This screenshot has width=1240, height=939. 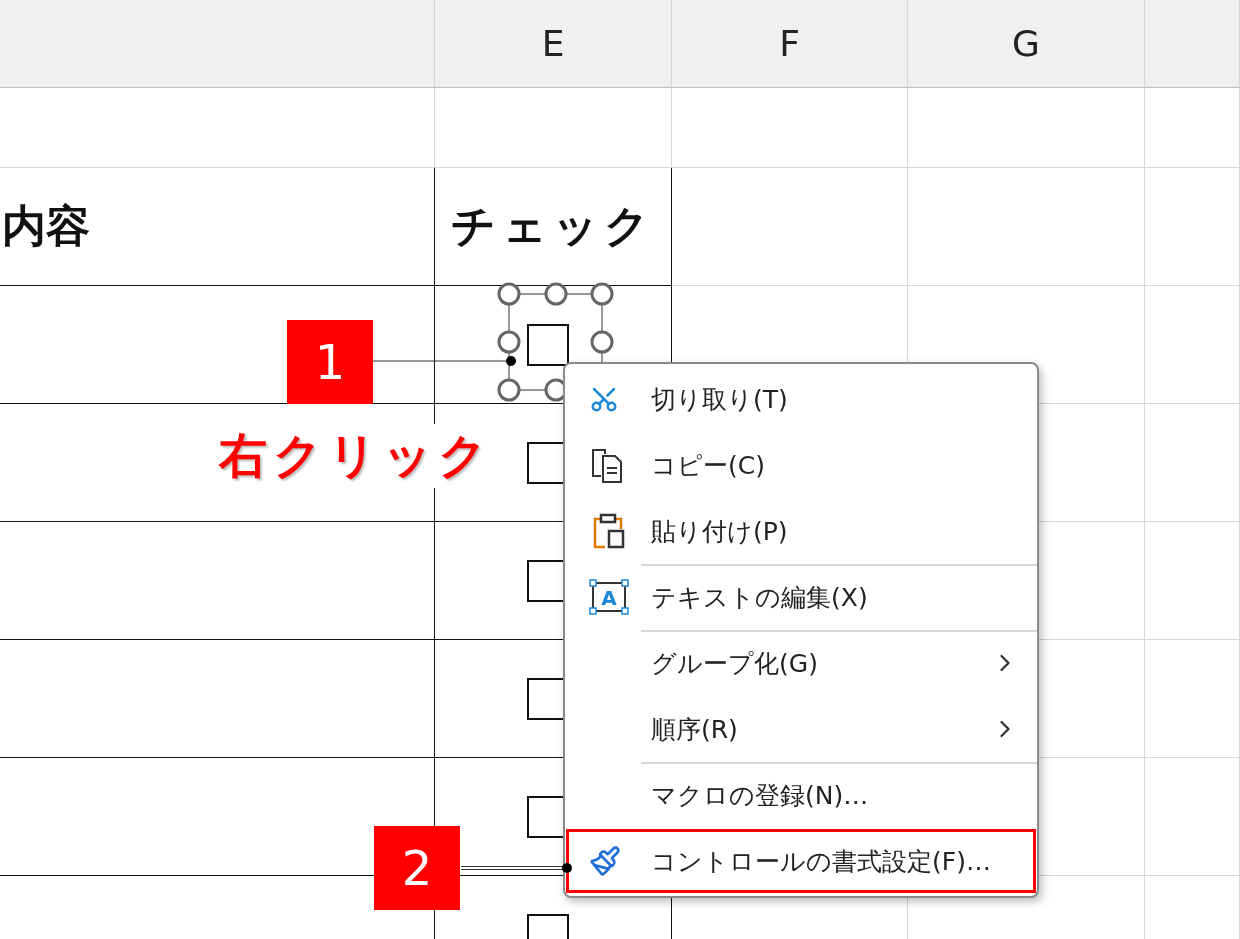 I want to click on column-header: E, so click(x=553, y=44).